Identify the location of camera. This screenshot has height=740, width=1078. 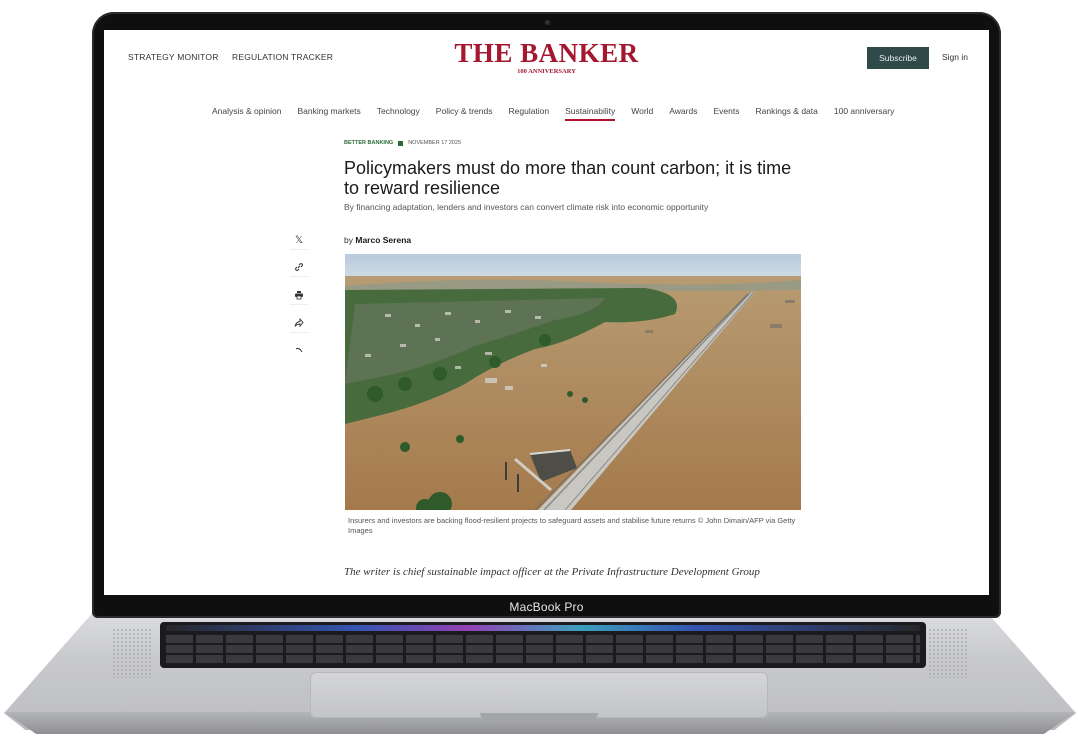
(547, 22).